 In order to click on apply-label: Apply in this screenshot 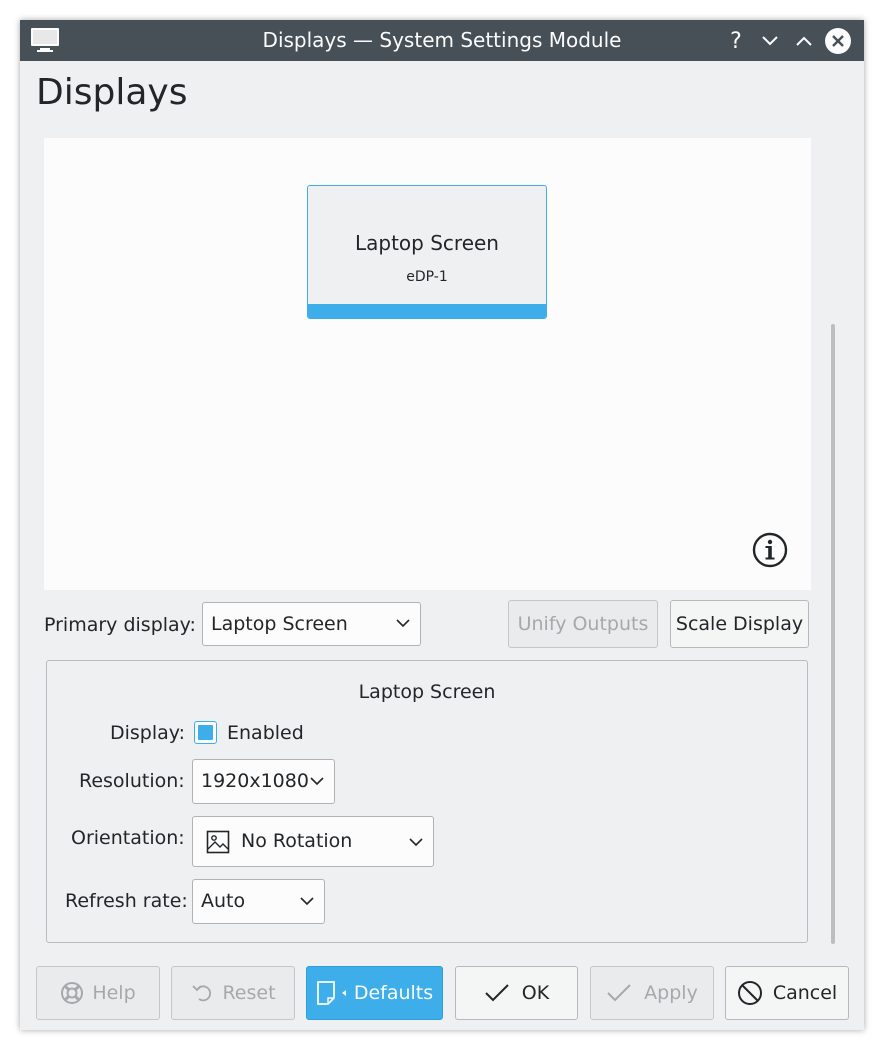, I will do `click(671, 993)`.